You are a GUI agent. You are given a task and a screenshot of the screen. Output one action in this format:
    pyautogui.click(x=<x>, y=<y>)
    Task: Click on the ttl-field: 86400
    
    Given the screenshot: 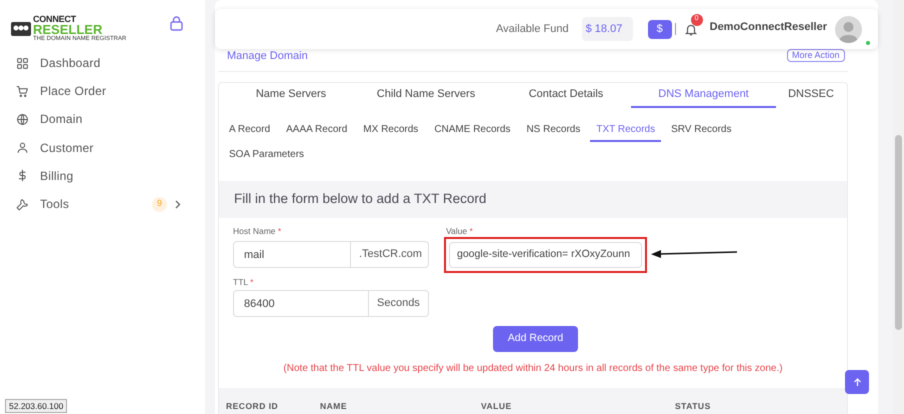 What is the action you would take?
    pyautogui.click(x=301, y=303)
    